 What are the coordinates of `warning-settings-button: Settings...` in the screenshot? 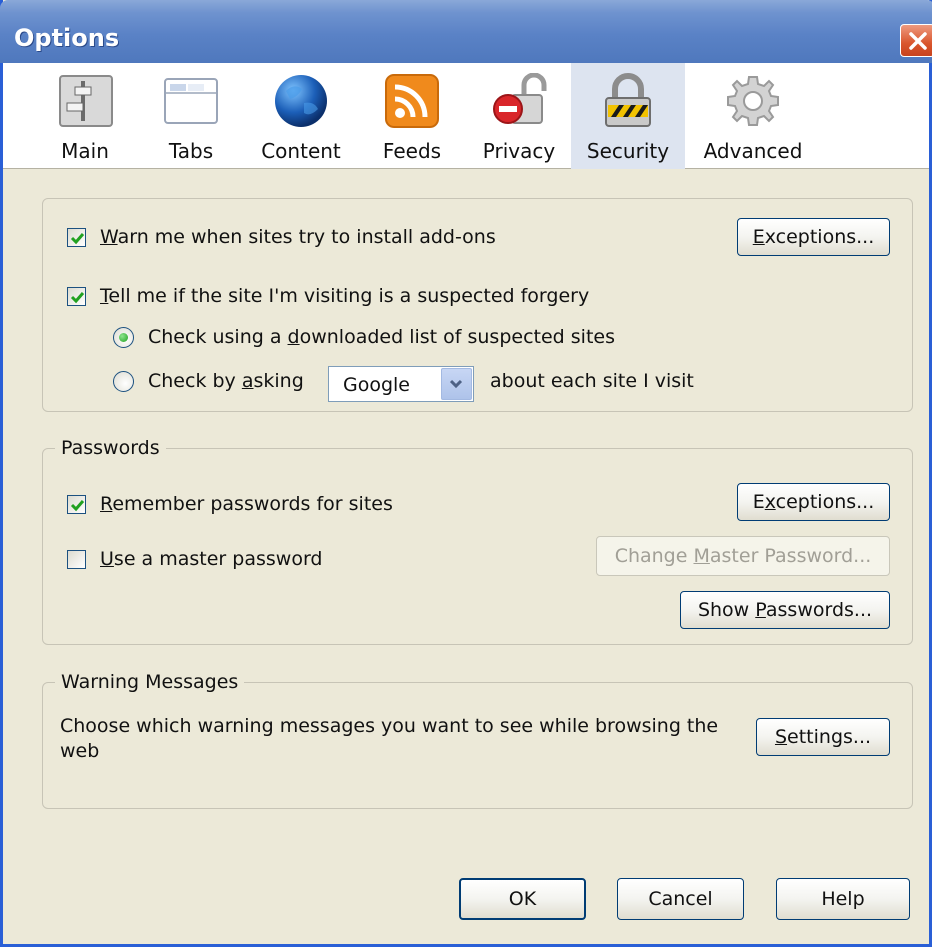 It's located at (823, 737).